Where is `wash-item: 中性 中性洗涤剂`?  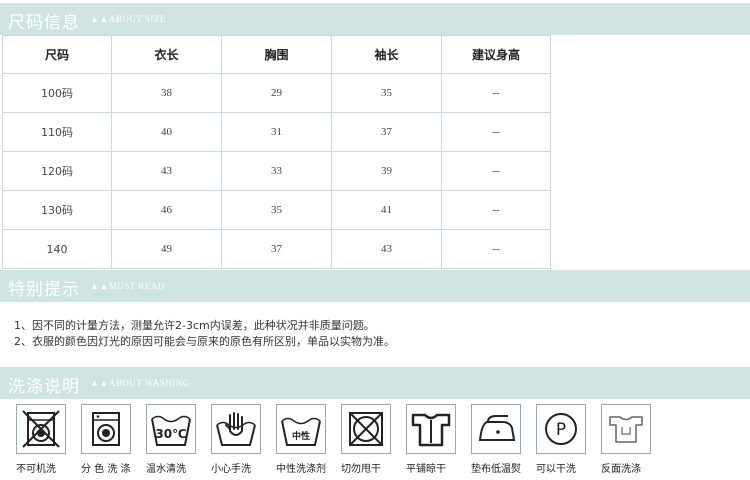
wash-item: 中性 中性洗涤剂 is located at coordinates (305, 439).